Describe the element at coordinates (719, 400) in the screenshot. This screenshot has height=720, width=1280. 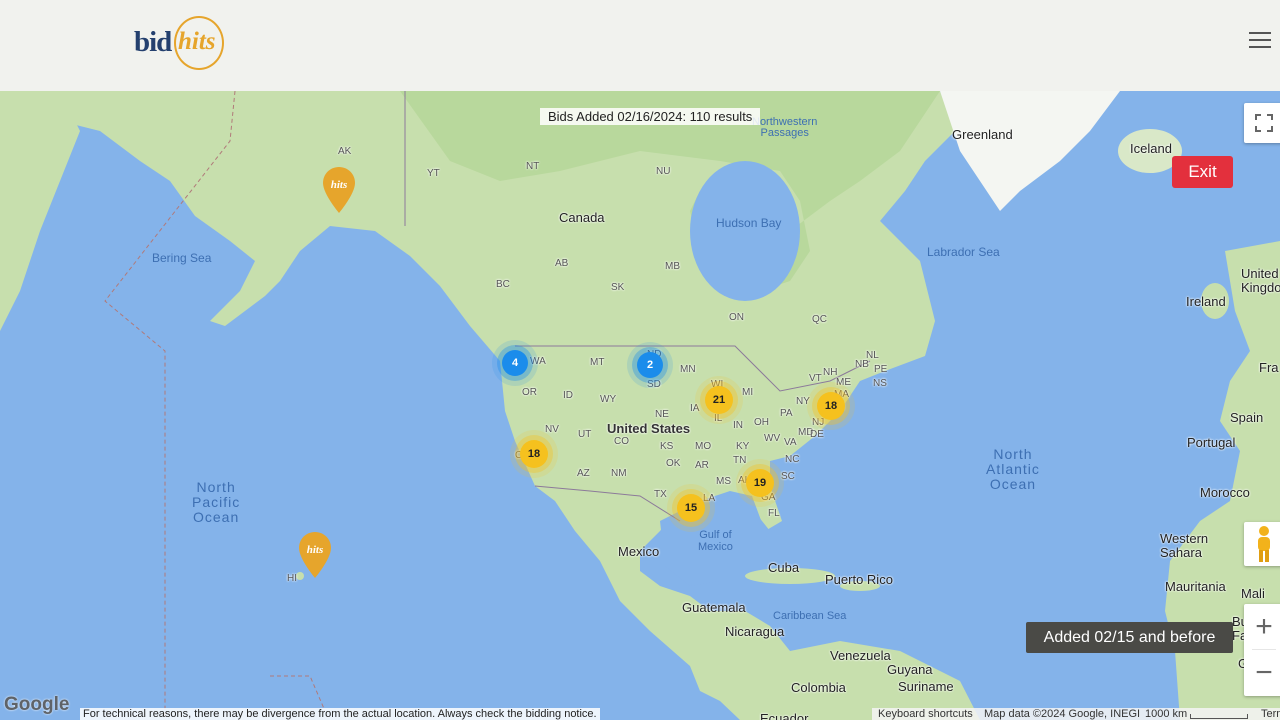
I see `cluster-midwest: 21` at that location.